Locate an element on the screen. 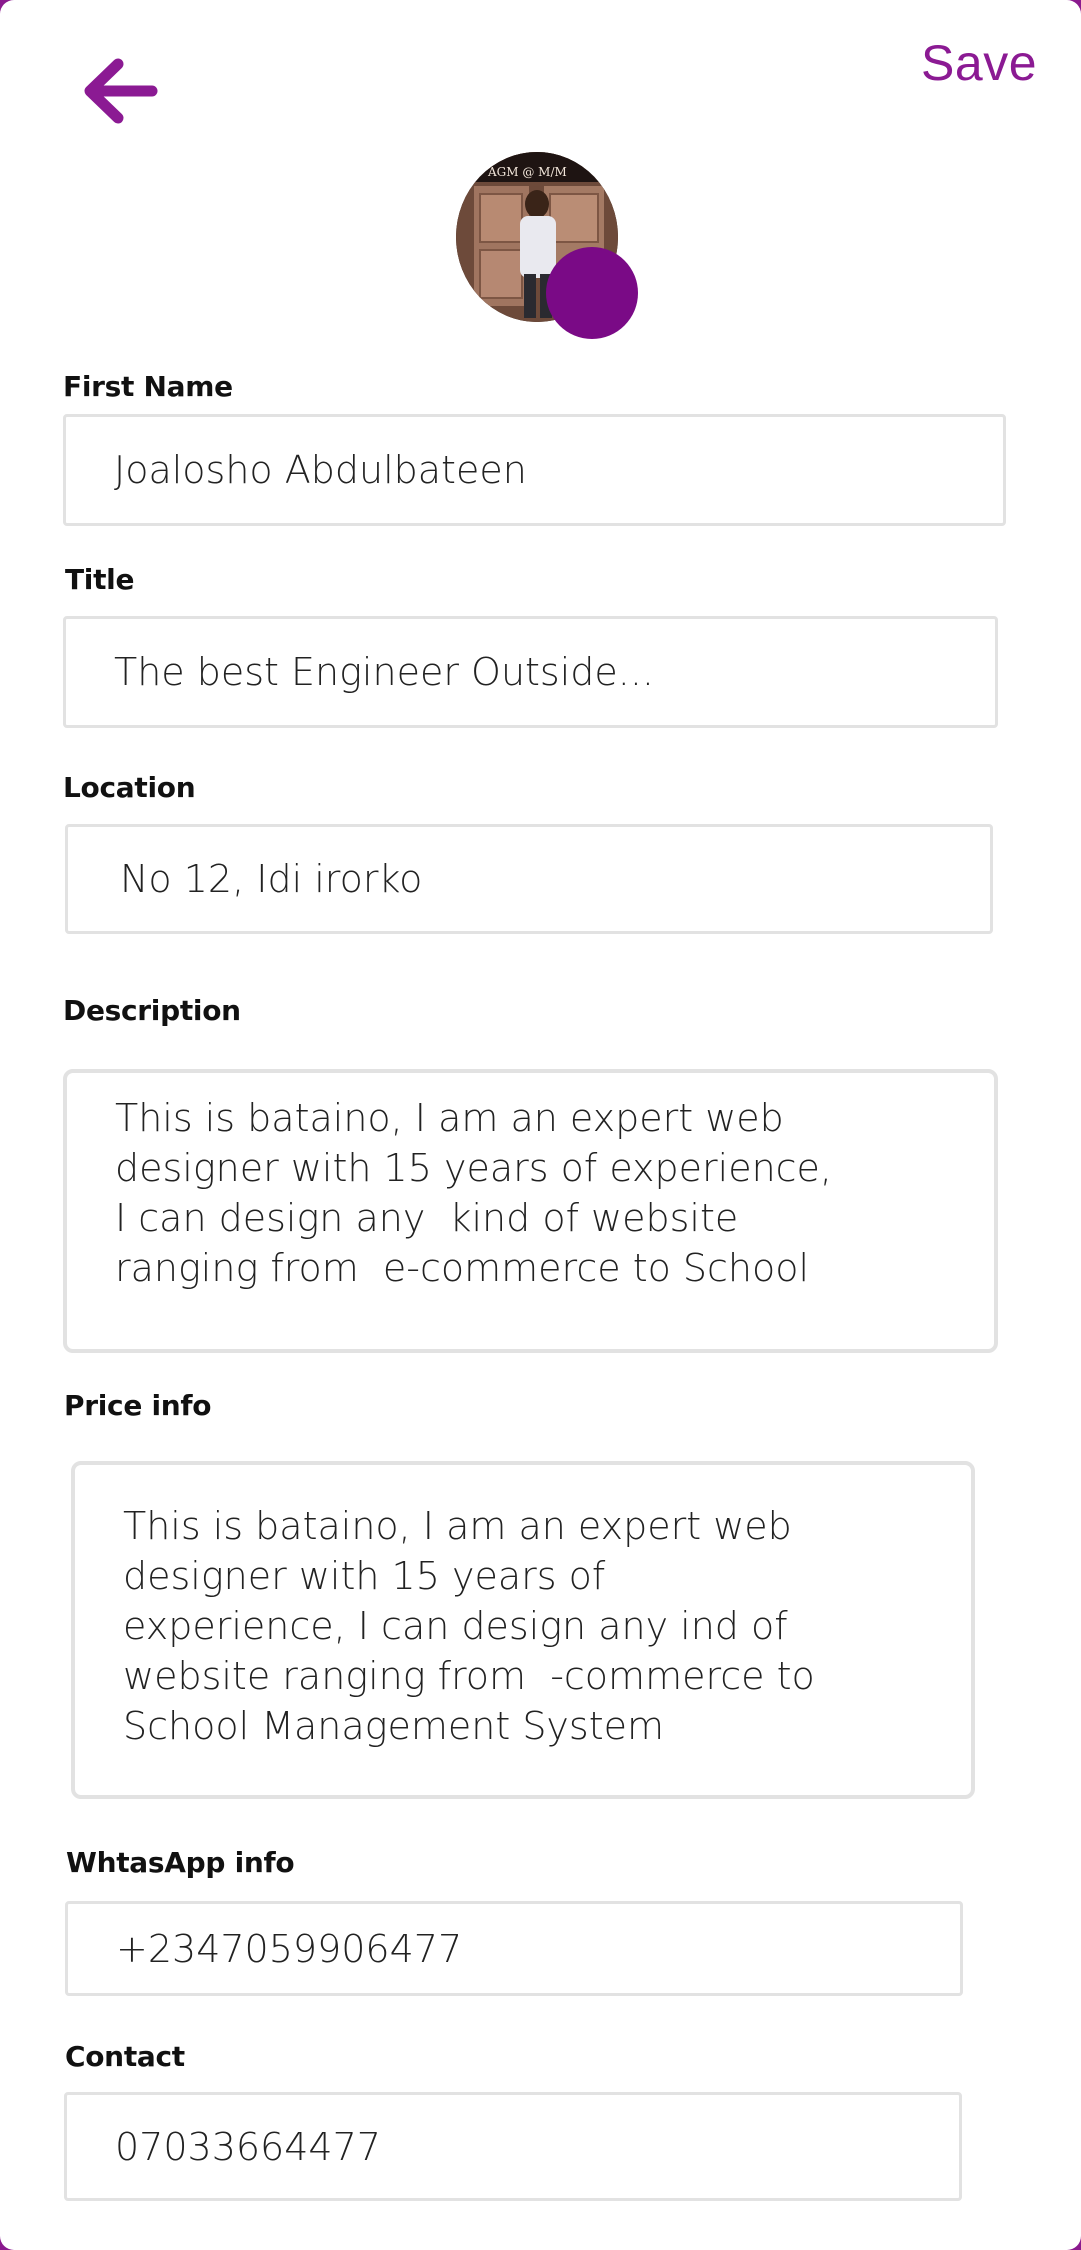 The height and width of the screenshot is (2250, 1081). title-label: Title is located at coordinates (100, 579).